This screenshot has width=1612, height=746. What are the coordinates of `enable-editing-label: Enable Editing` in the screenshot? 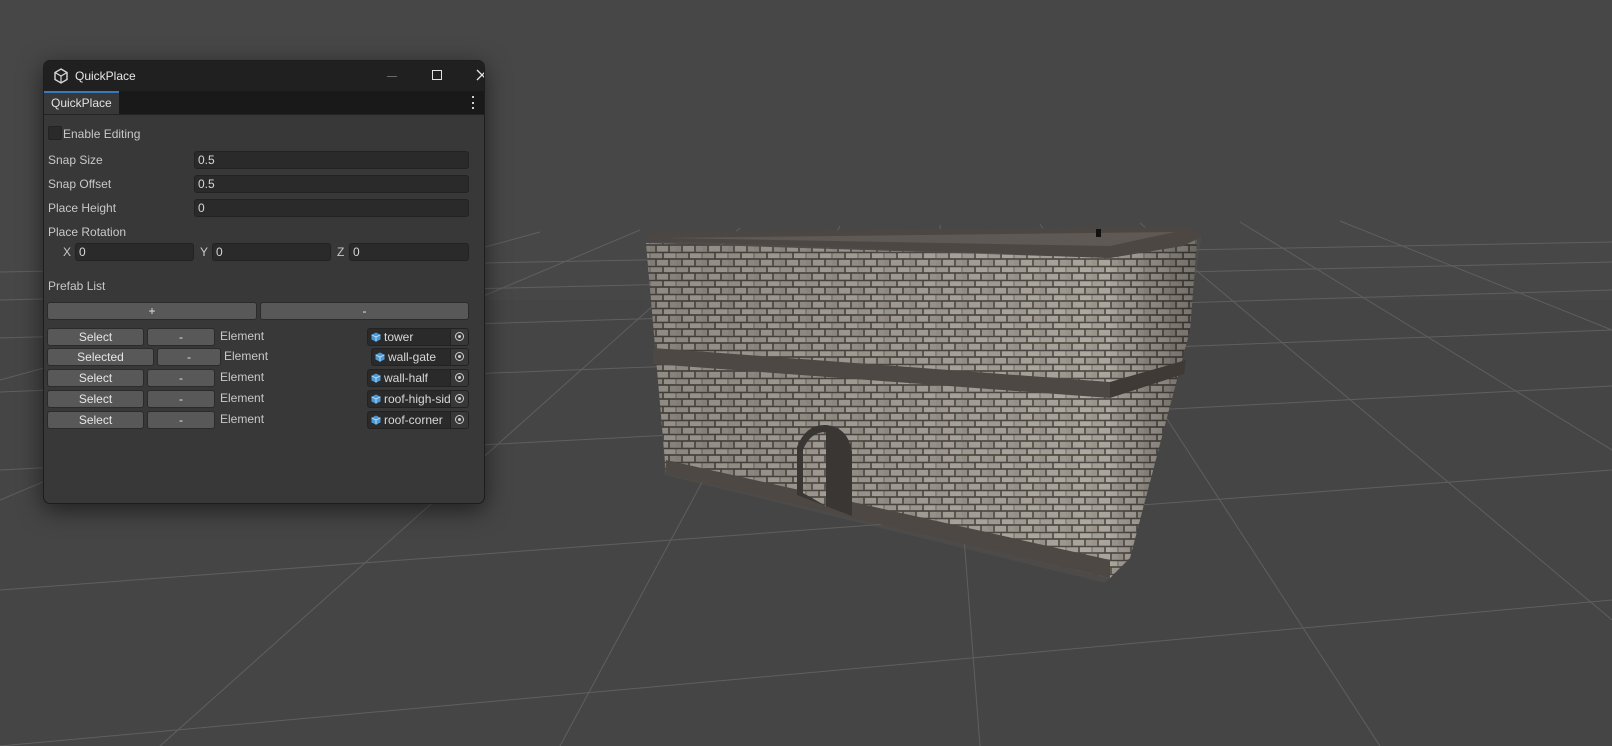 It's located at (102, 134).